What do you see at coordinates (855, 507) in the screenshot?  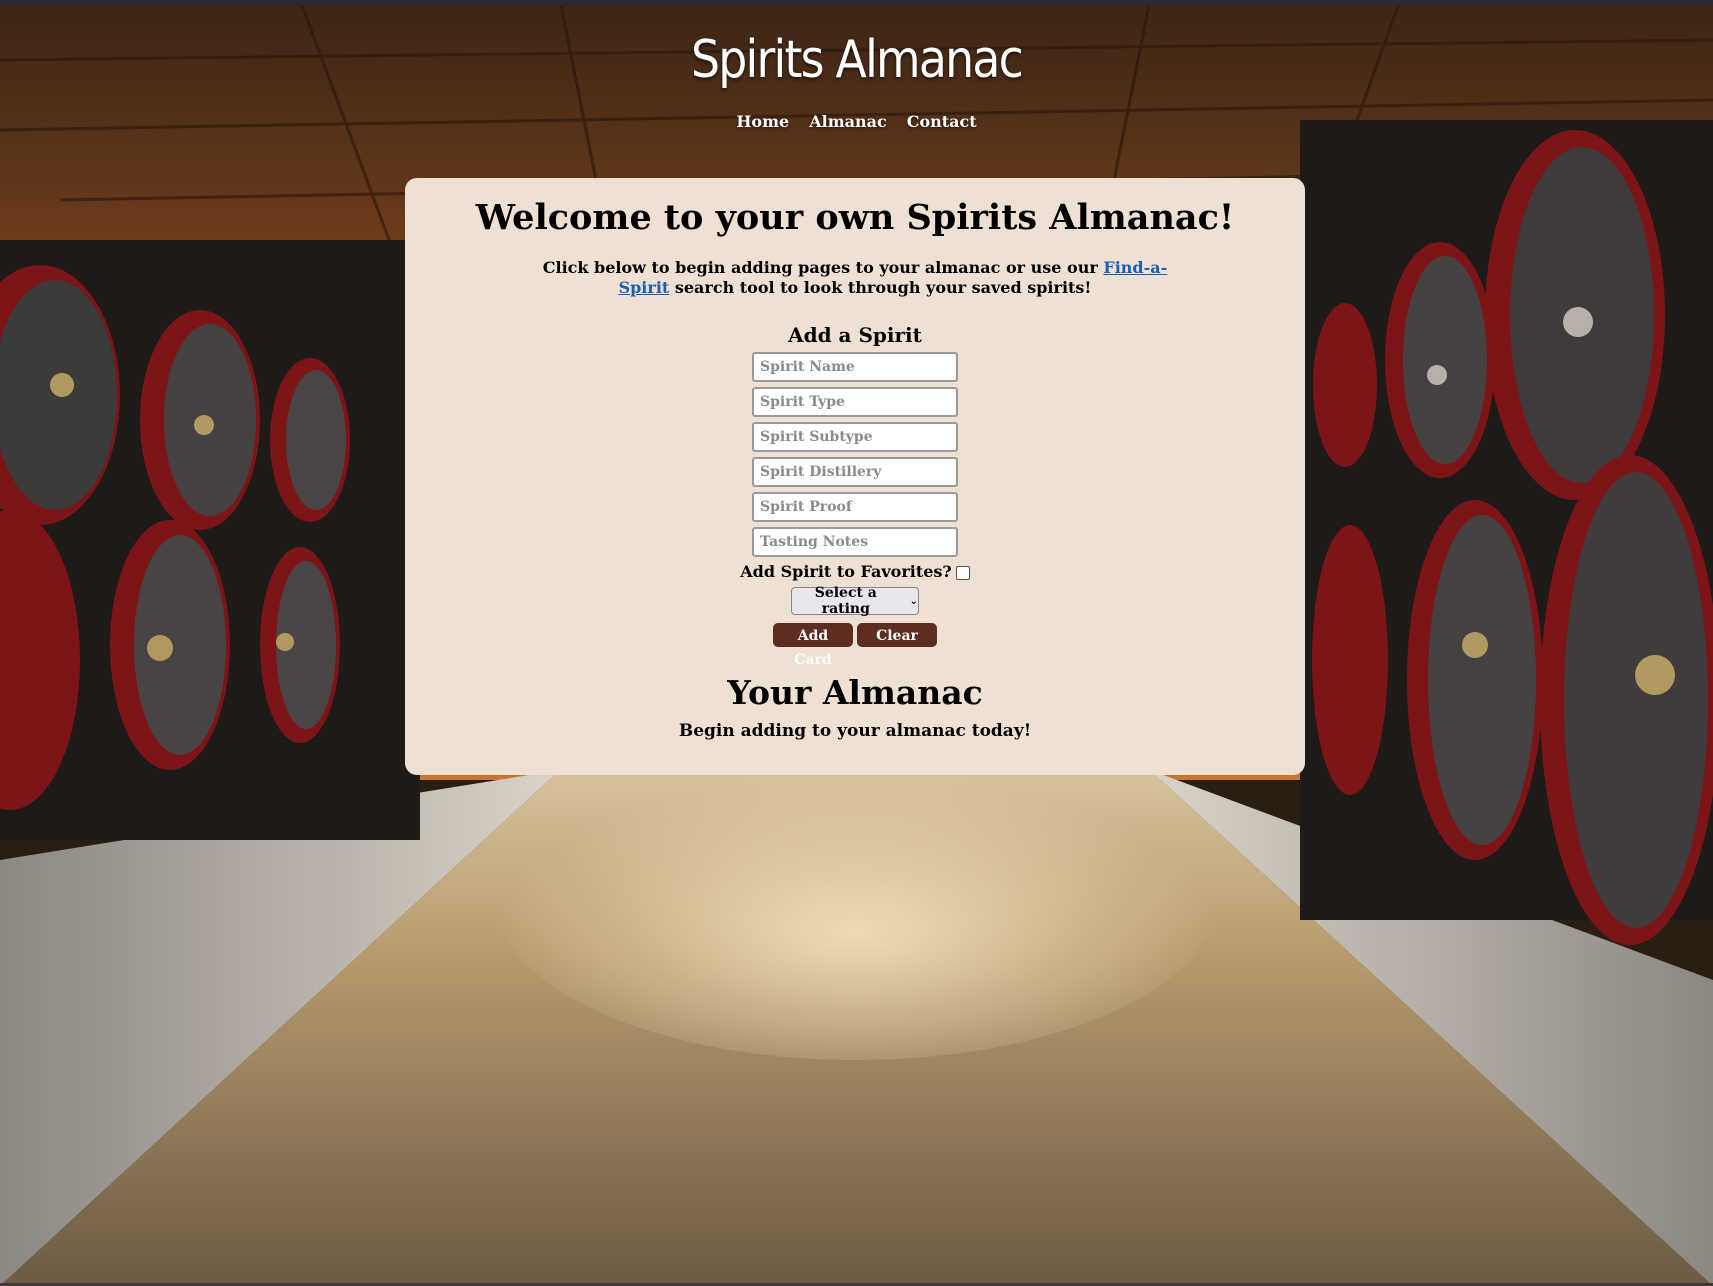 I see `spirit-proof-input` at bounding box center [855, 507].